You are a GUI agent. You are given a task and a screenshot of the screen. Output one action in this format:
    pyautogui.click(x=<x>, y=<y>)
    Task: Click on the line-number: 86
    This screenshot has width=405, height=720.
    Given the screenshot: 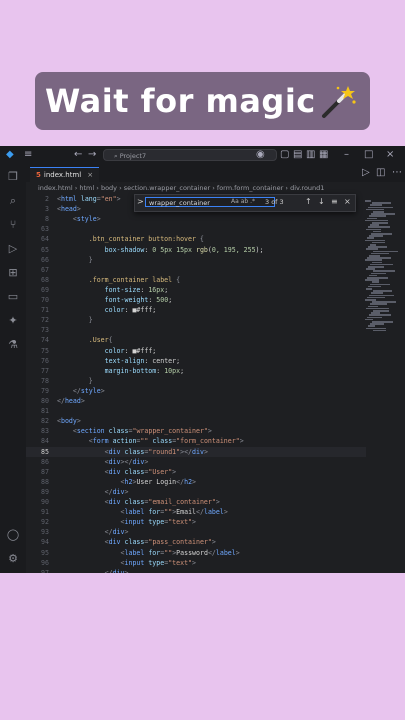 What is the action you would take?
    pyautogui.click(x=45, y=461)
    